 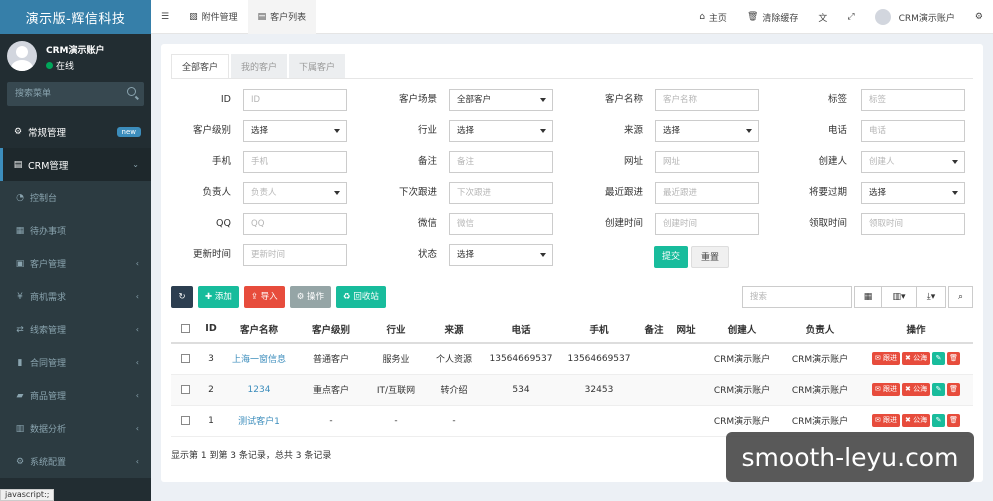 I want to click on sidebar-item-todo: ▦ 待办事项, so click(x=75, y=230).